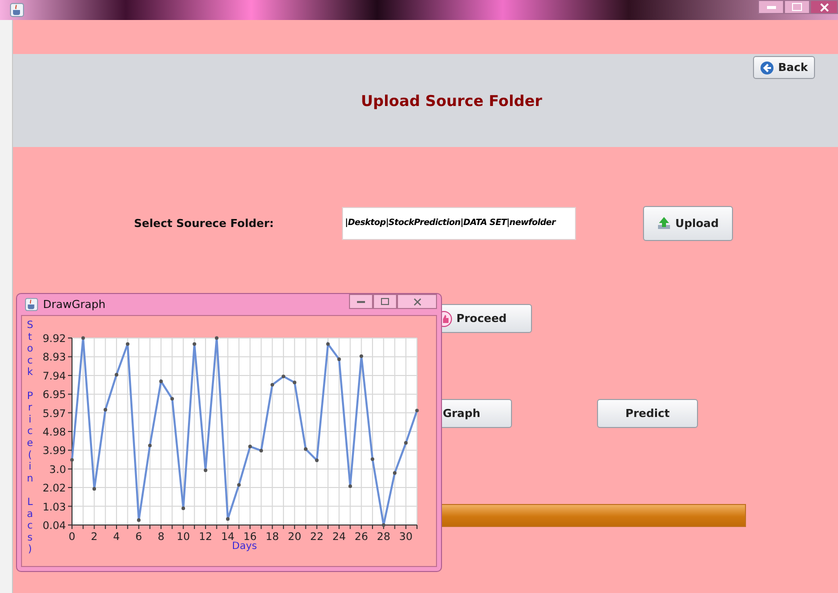 This screenshot has height=593, width=838. Describe the element at coordinates (339, 537) in the screenshot. I see `x-tick-label: 24` at that location.